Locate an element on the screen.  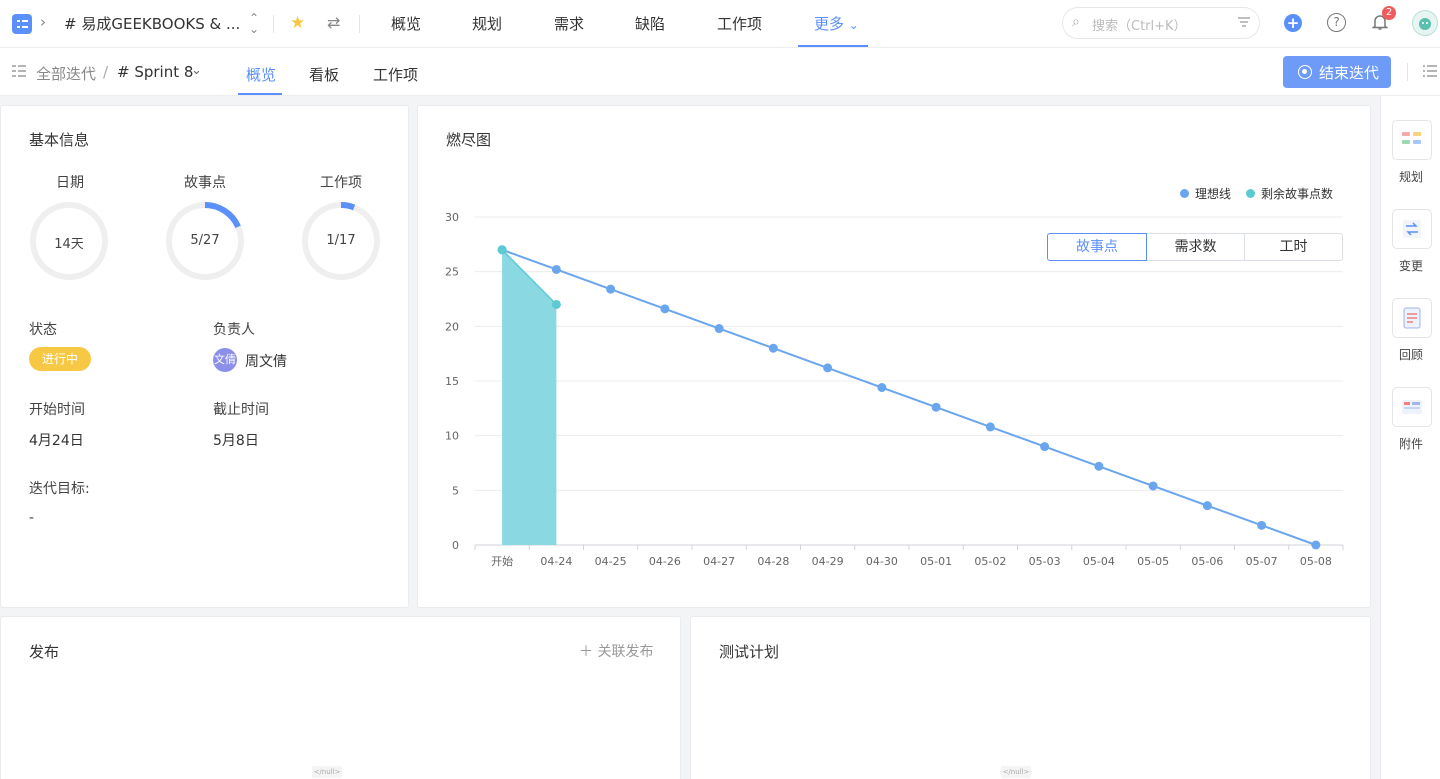
segment-story-points: 故事点 is located at coordinates (1097, 247).